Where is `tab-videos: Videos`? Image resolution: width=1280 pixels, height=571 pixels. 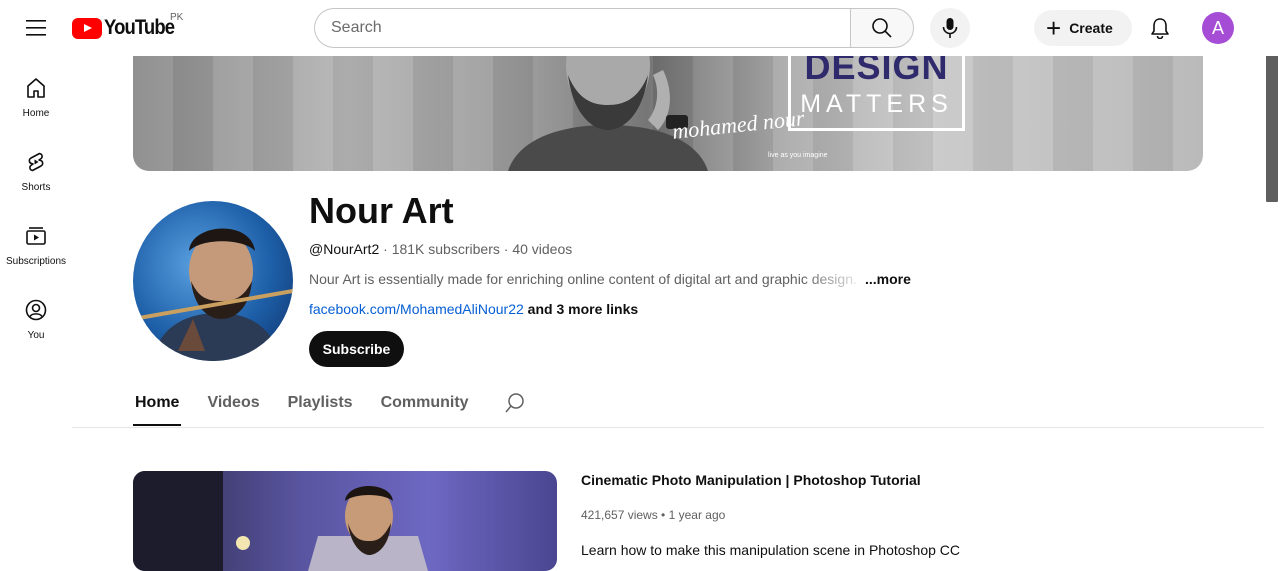
tab-videos: Videos is located at coordinates (233, 403).